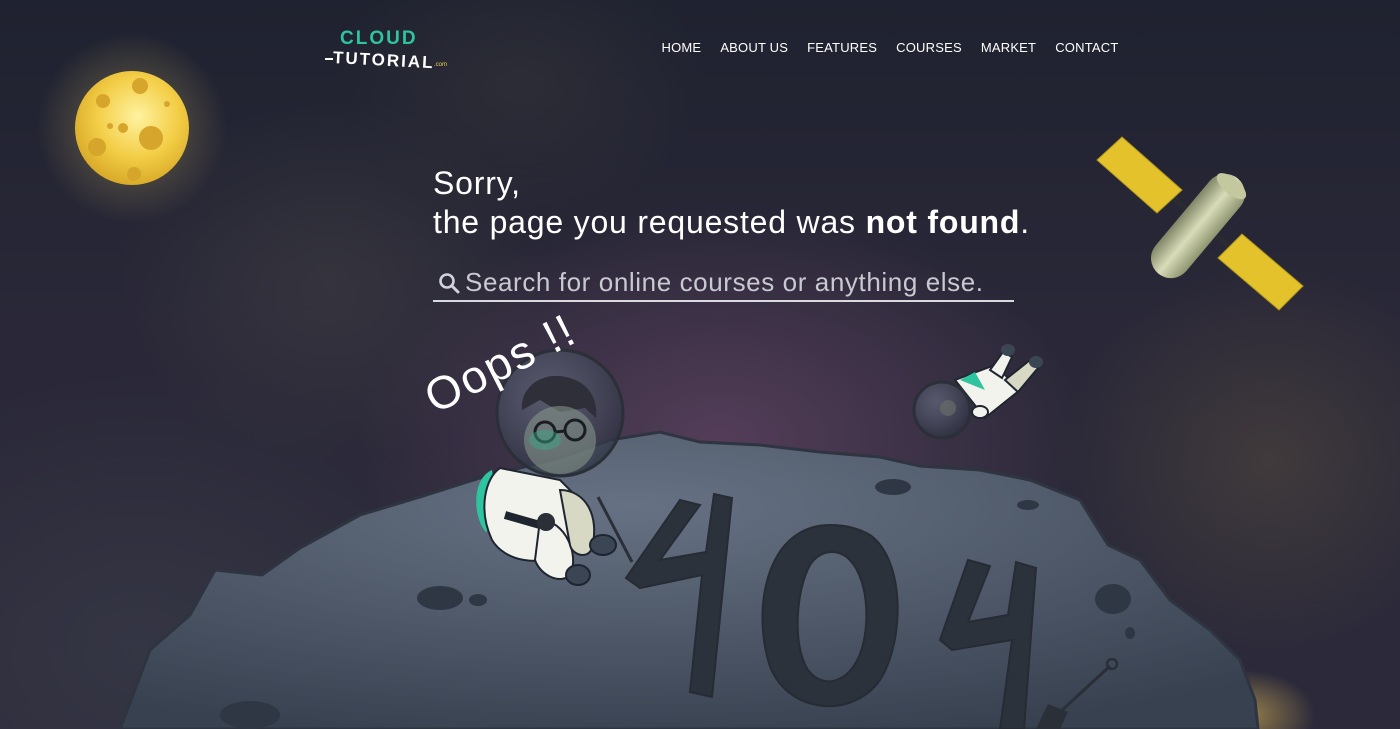  I want to click on message-emphasis: not found, so click(943, 222).